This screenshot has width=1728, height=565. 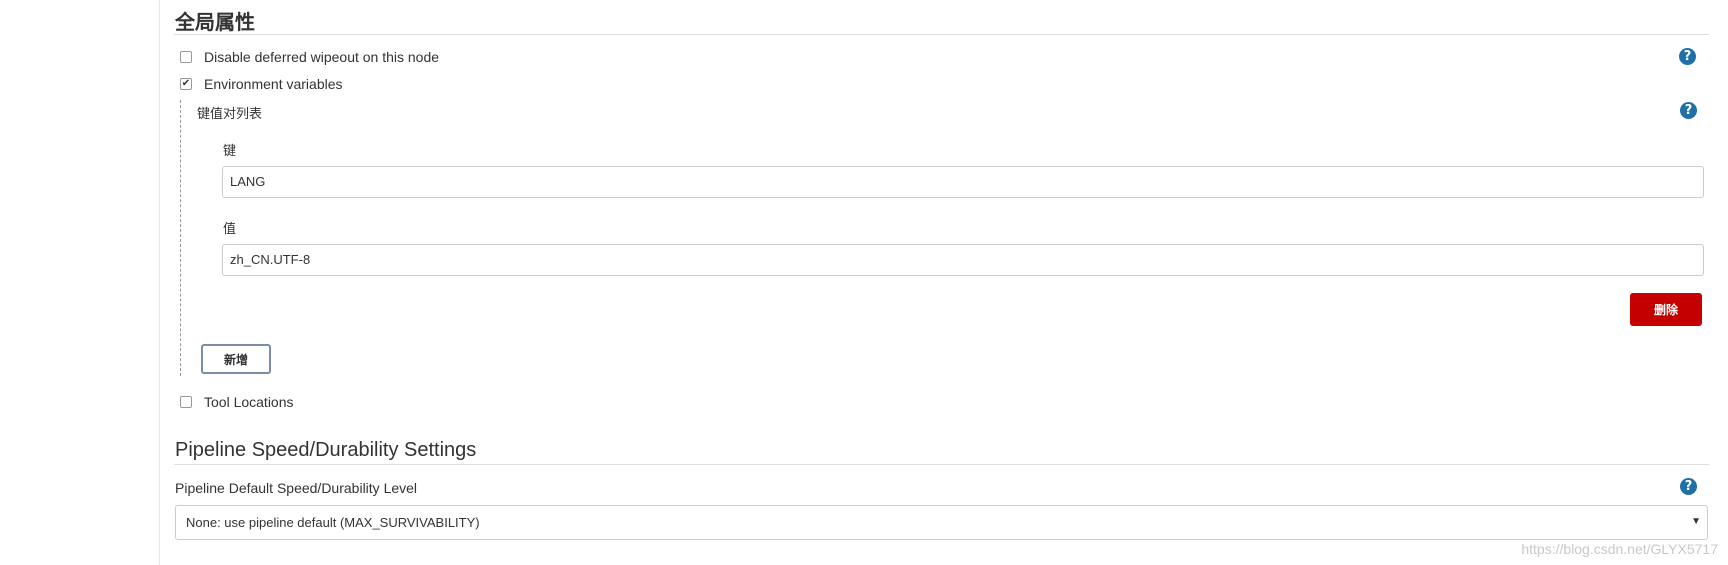 I want to click on left-sidebar, so click(x=80, y=282).